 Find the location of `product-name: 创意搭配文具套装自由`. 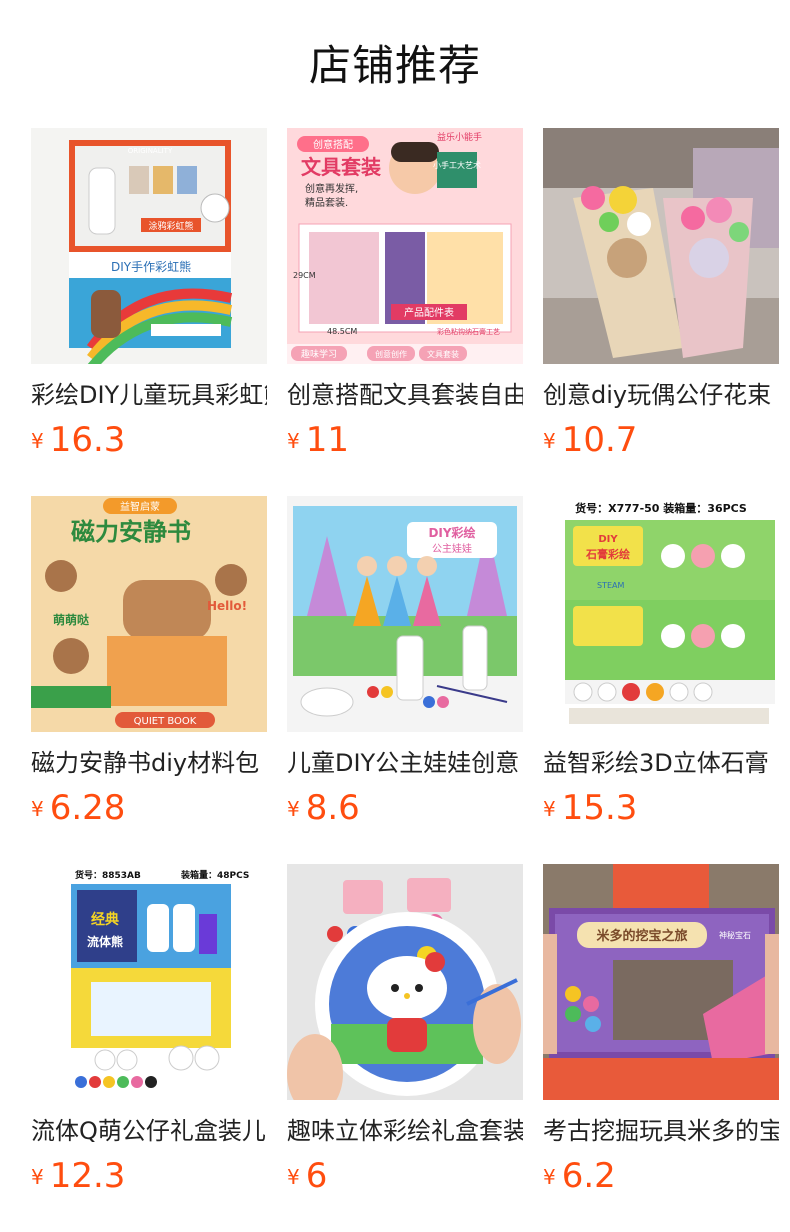

product-name: 创意搭配文具套装自由 is located at coordinates (405, 395).